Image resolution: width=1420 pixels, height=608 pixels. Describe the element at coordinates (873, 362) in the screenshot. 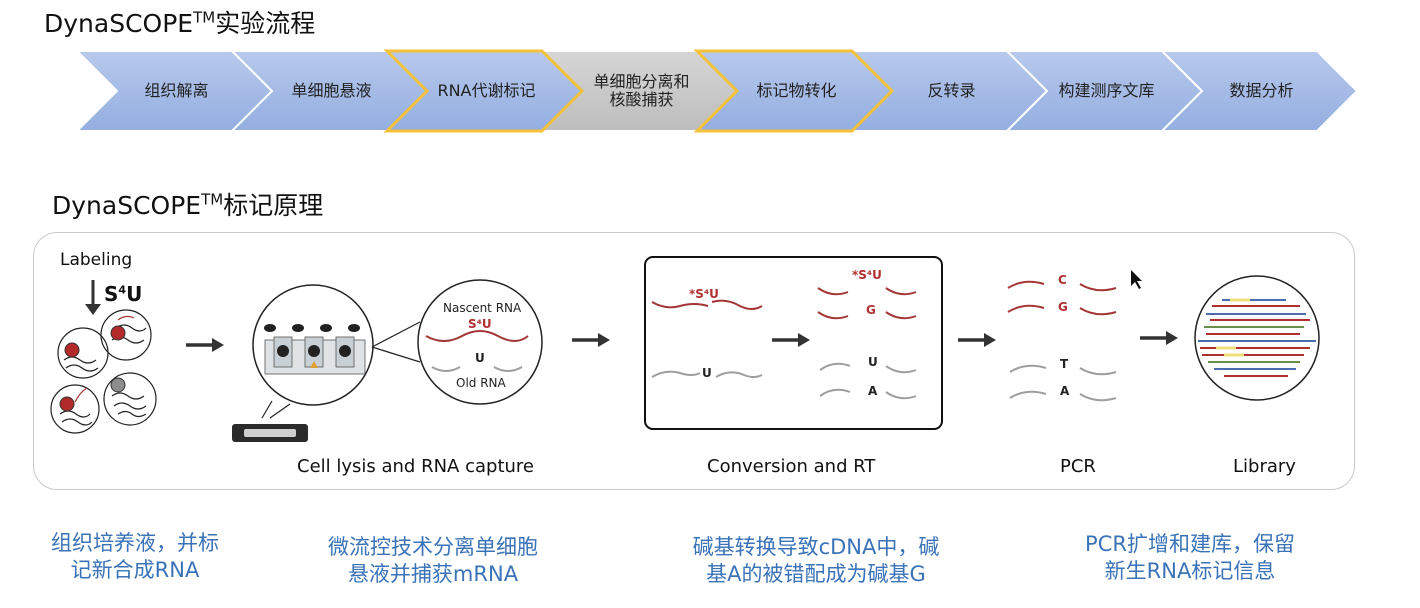

I see `rt-u-label: U` at that location.